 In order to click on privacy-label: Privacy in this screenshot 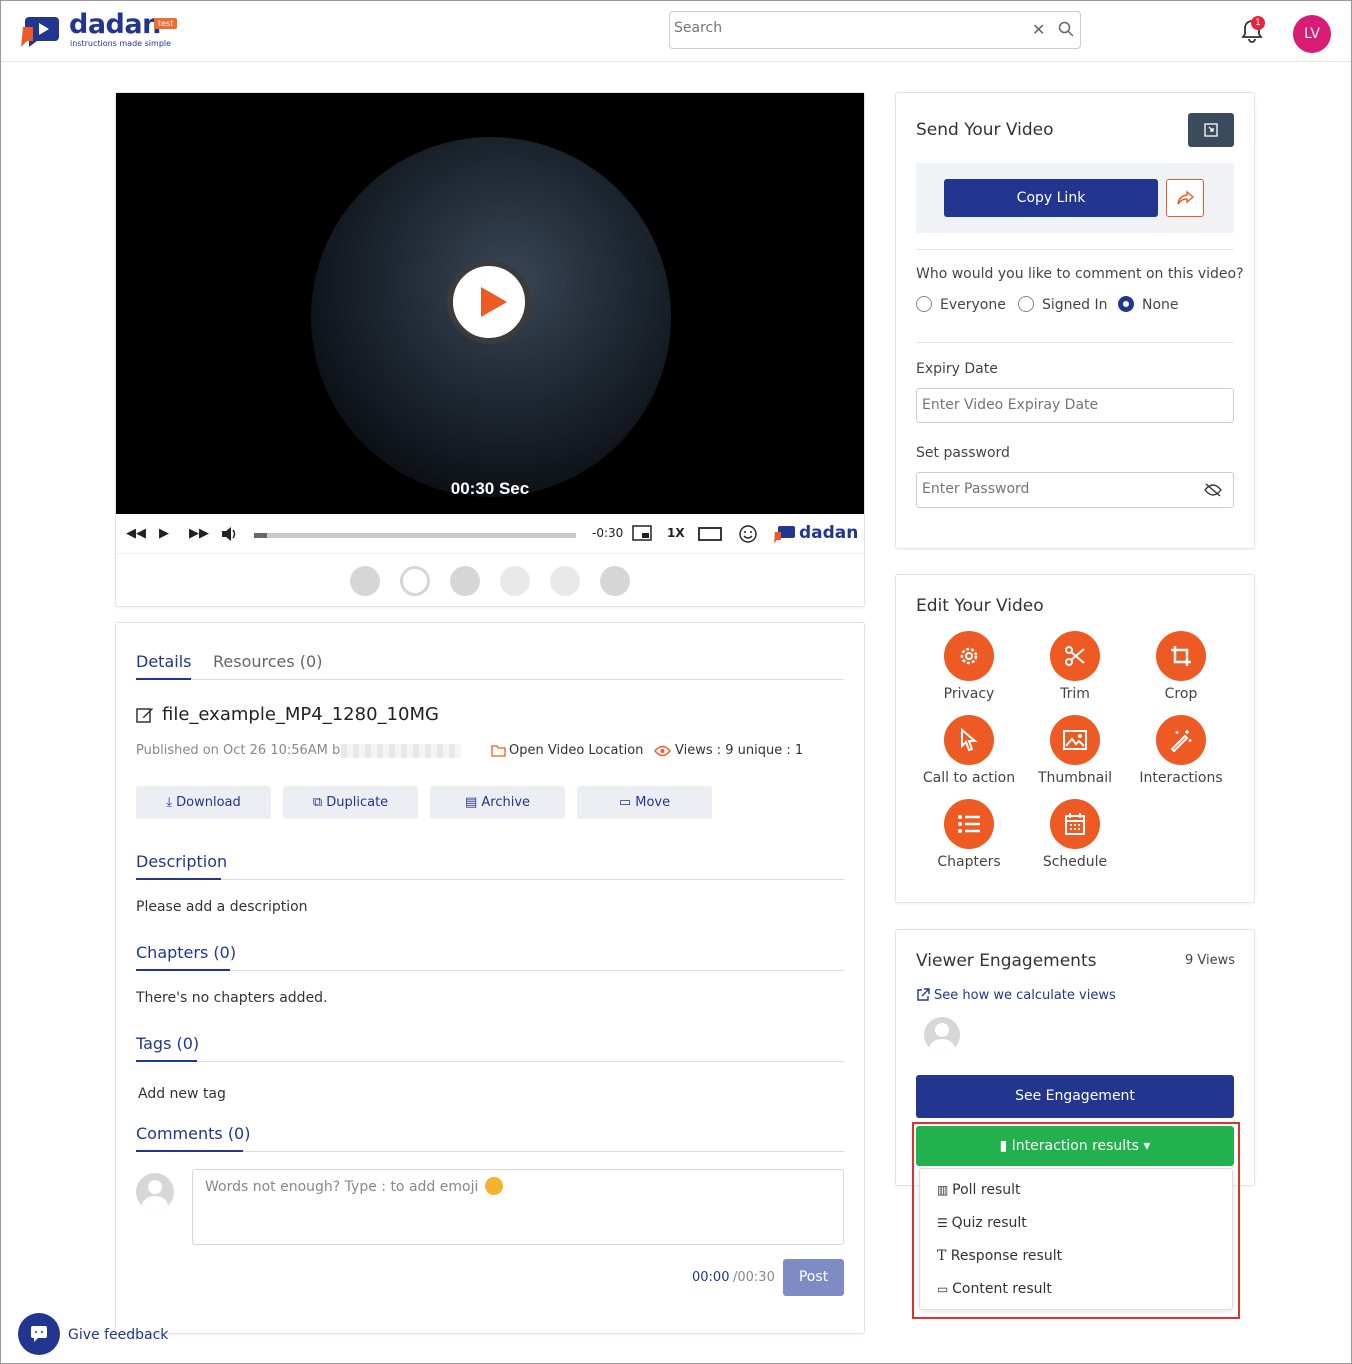, I will do `click(969, 694)`.